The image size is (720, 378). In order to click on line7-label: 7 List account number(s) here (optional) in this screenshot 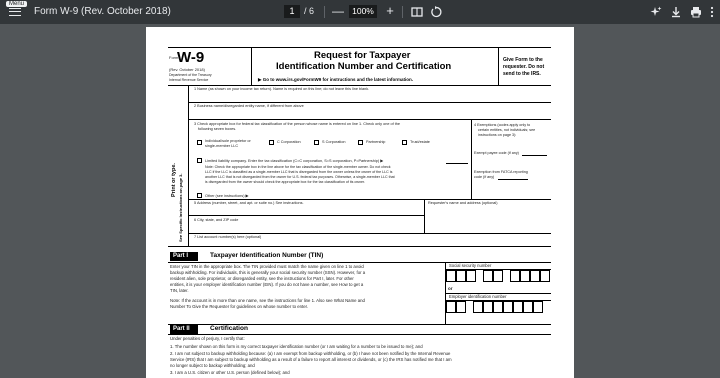, I will do `click(228, 237)`.